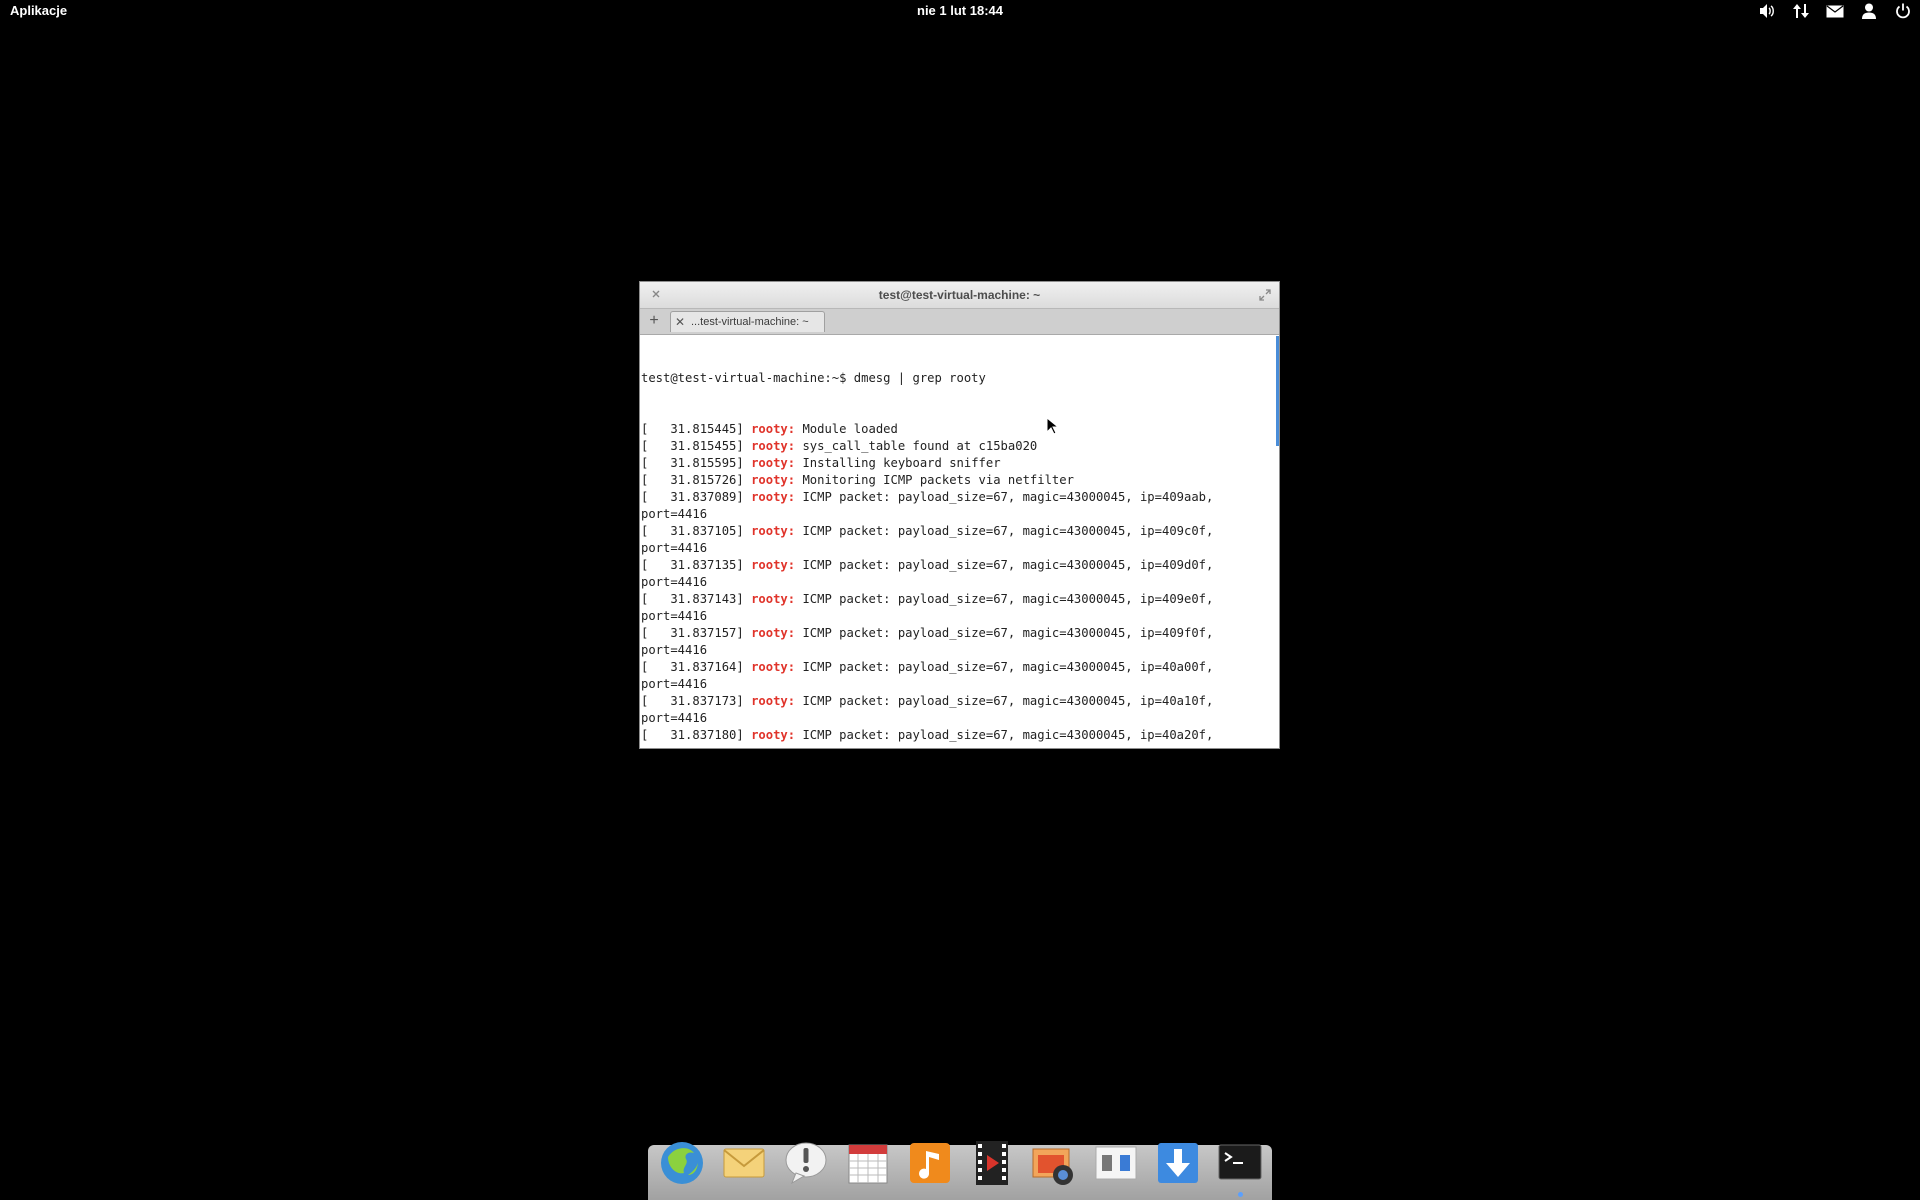  Describe the element at coordinates (682, 1163) in the screenshot. I see `web-browser-icon` at that location.